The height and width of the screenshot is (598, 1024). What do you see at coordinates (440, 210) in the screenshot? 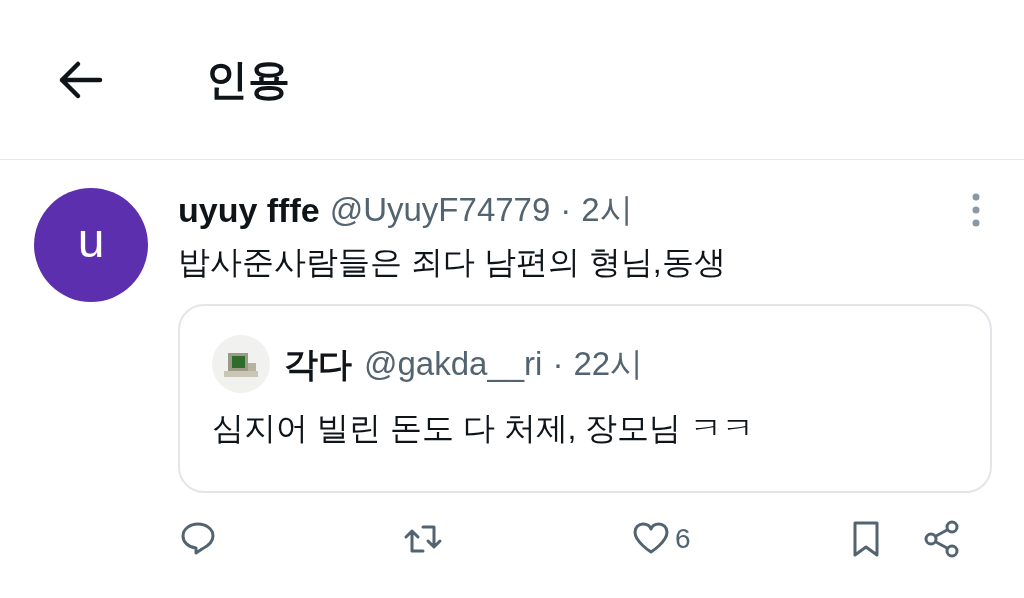
I see `user-handle: @UyuyF74779` at bounding box center [440, 210].